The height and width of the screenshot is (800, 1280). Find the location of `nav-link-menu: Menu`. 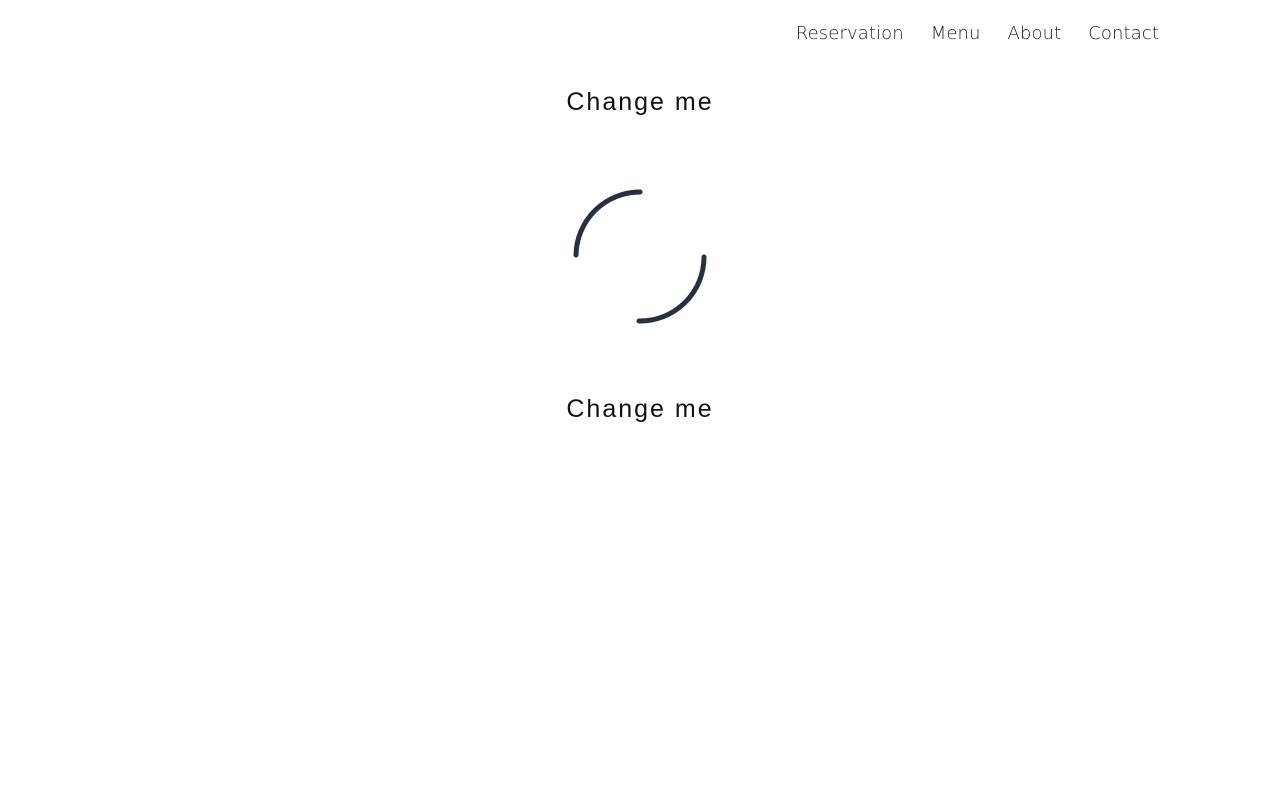

nav-link-menu: Menu is located at coordinates (956, 34).